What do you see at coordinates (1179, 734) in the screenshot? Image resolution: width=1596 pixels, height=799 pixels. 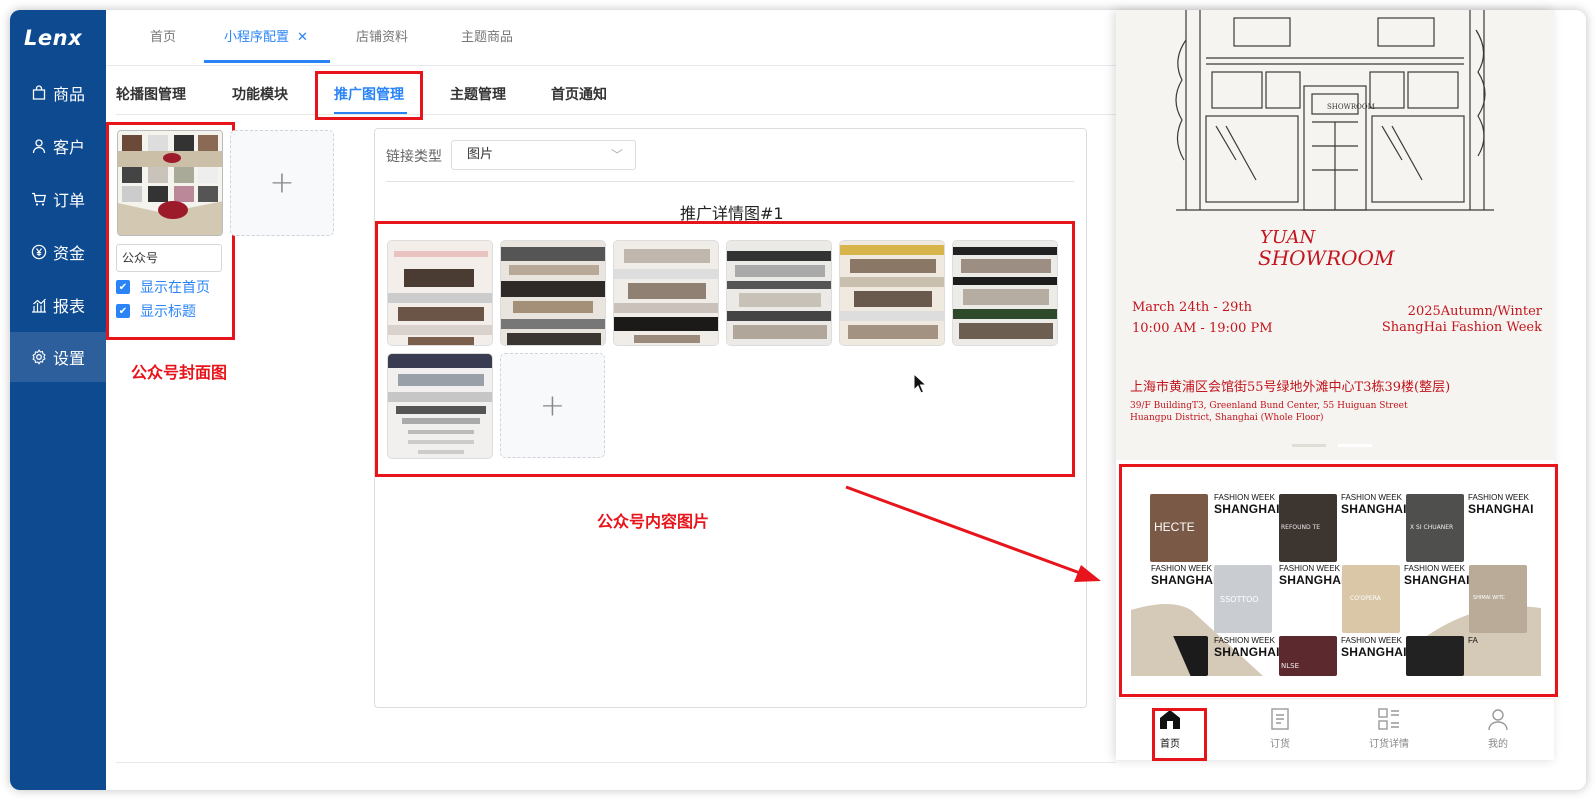 I see `highlight-box-phone-home` at bounding box center [1179, 734].